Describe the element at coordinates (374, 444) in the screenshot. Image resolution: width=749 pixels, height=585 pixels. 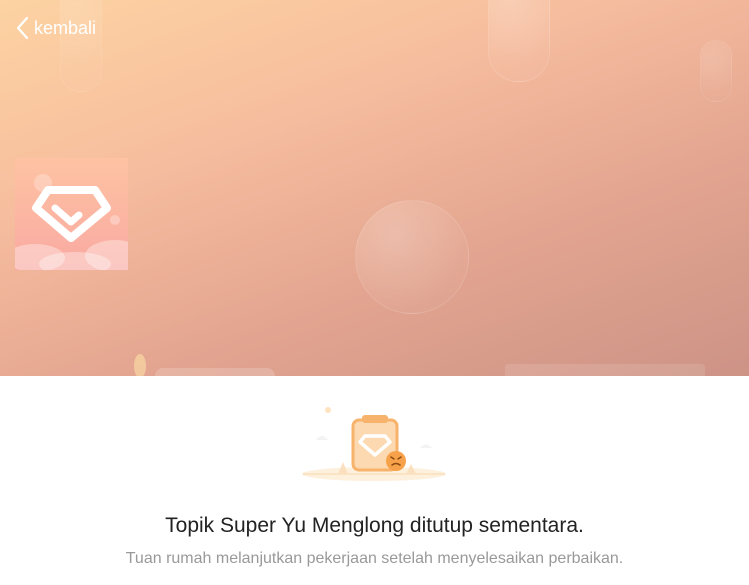
I see `sad-clipboard-icon` at that location.